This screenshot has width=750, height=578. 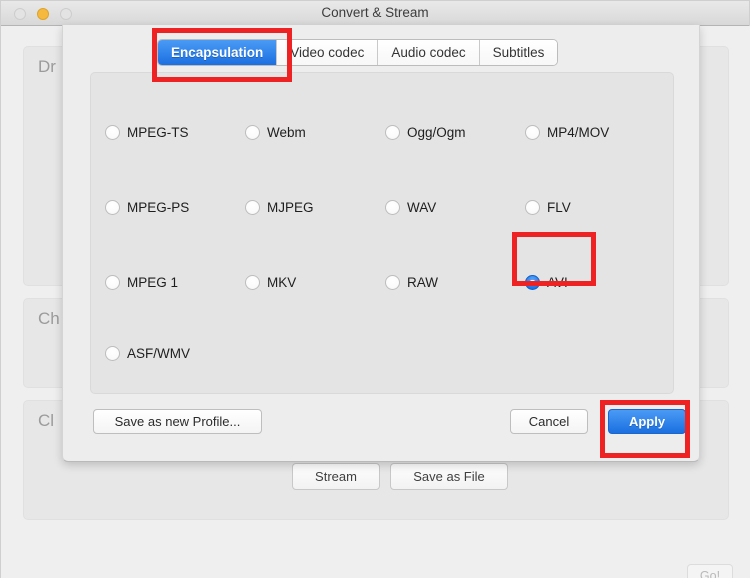 What do you see at coordinates (422, 282) in the screenshot?
I see `radio-option-label: RAW` at bounding box center [422, 282].